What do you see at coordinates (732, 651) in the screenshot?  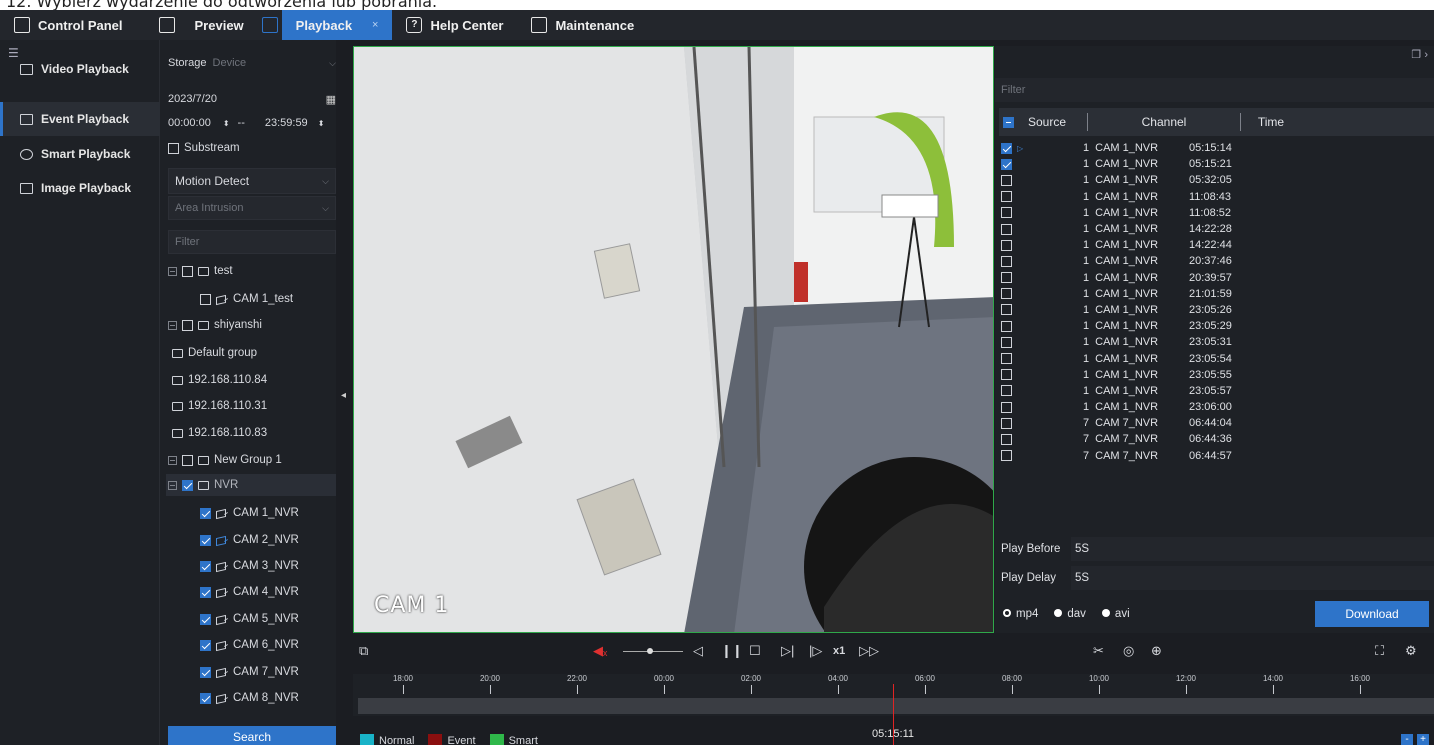 I see `pause-icon: ❙❙` at bounding box center [732, 651].